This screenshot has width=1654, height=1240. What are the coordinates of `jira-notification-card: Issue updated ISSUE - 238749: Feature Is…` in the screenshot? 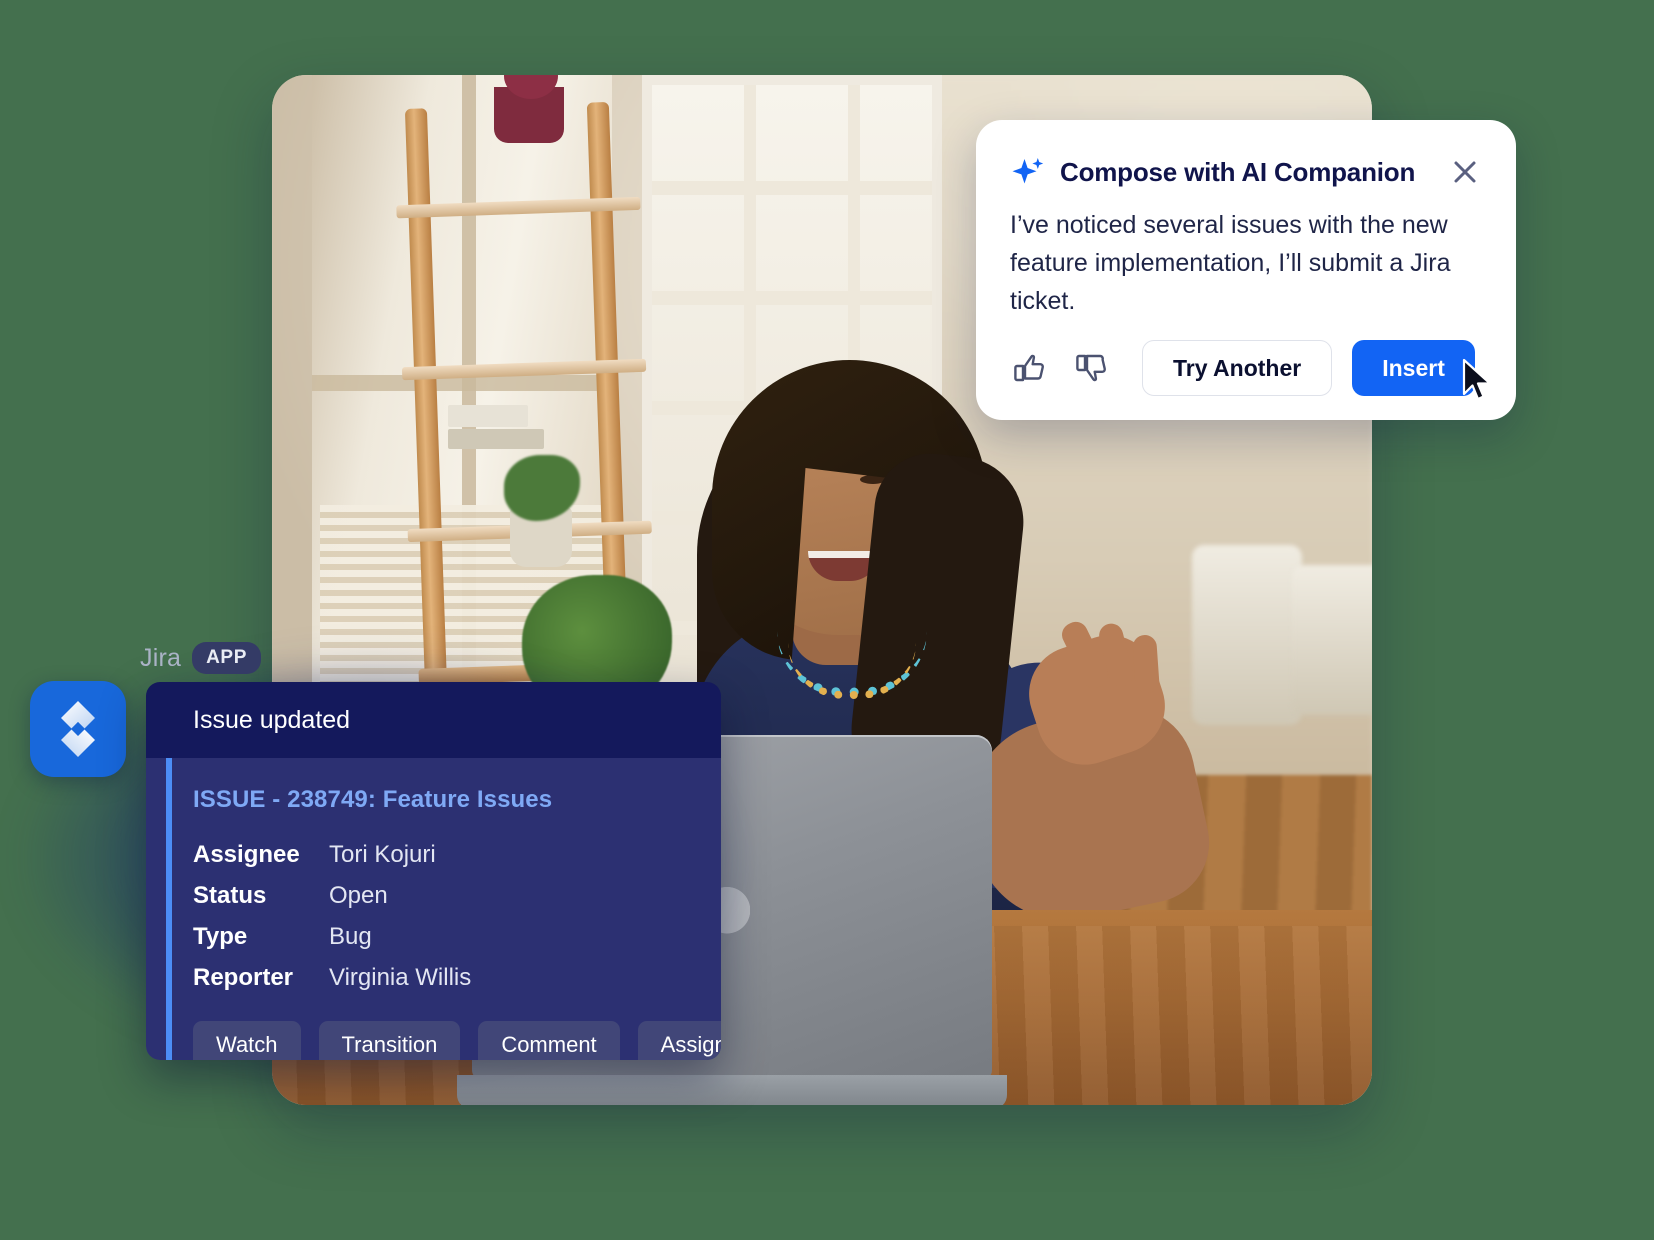 It's located at (433, 871).